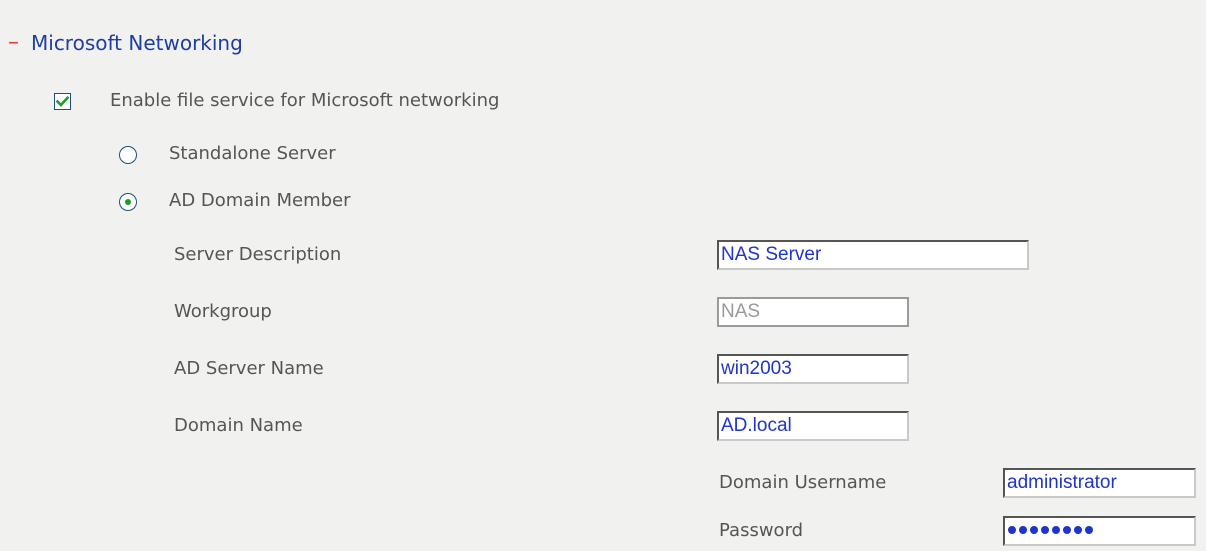  I want to click on section-header: – Microsoft Networking, so click(125, 43).